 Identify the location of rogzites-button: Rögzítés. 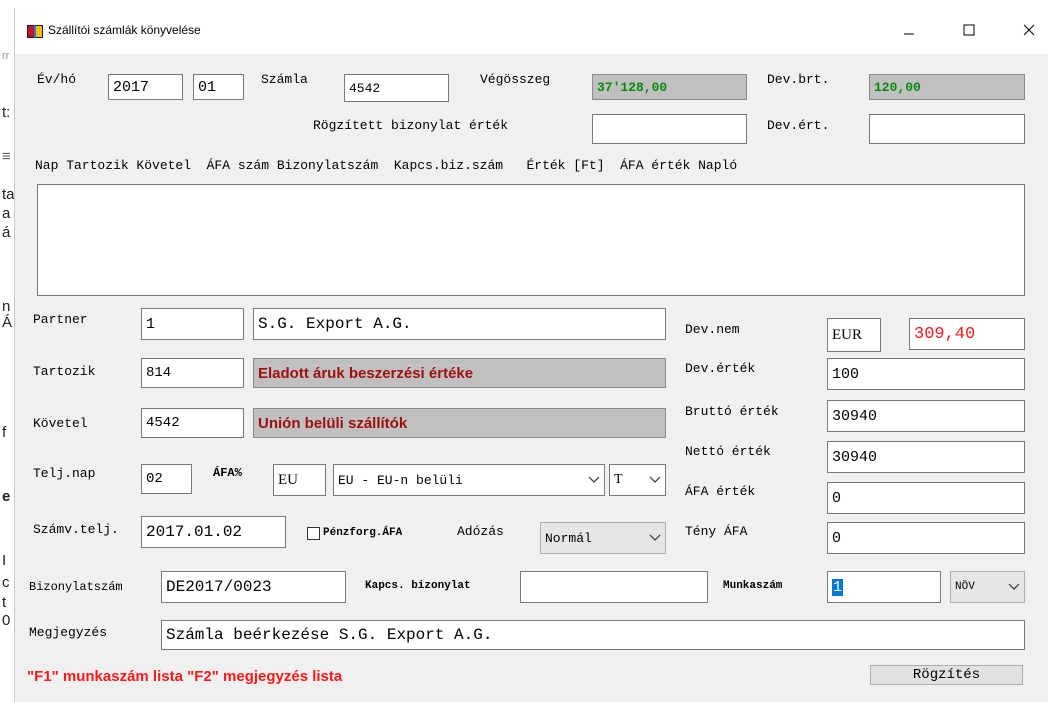
(946, 675).